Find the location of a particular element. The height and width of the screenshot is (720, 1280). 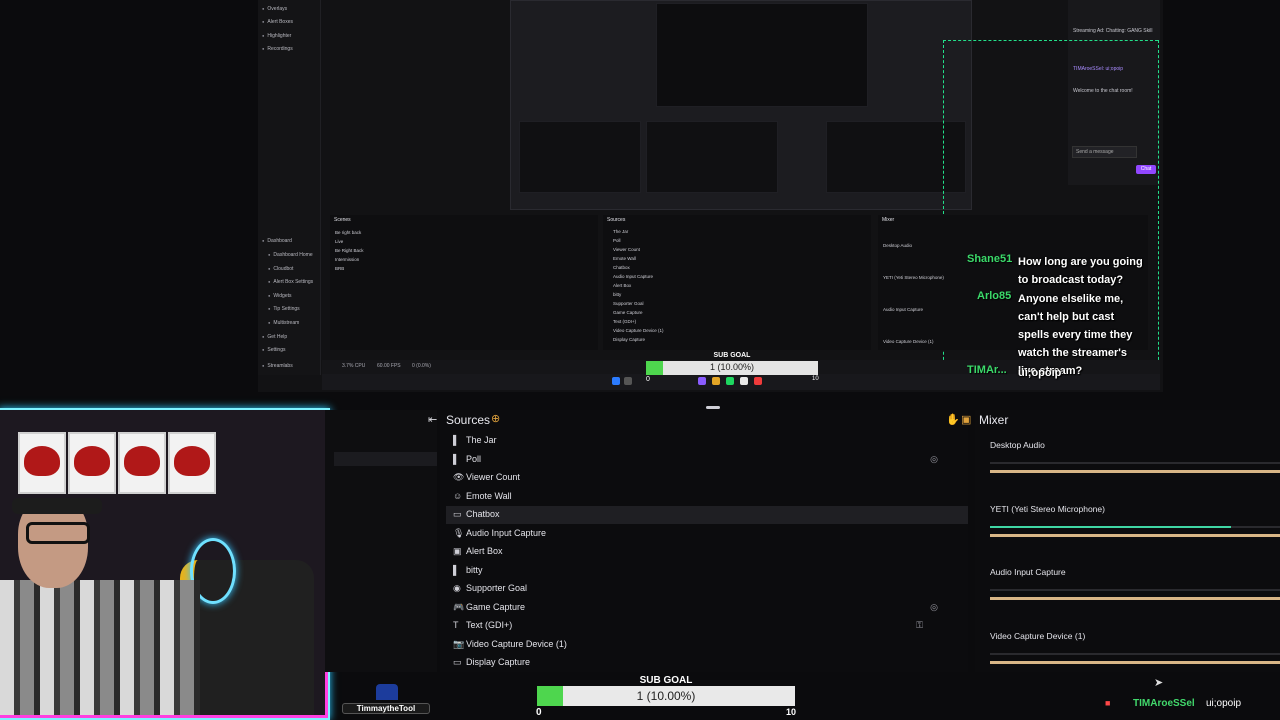

youtube-icon: ■ is located at coordinates (1108, 703).